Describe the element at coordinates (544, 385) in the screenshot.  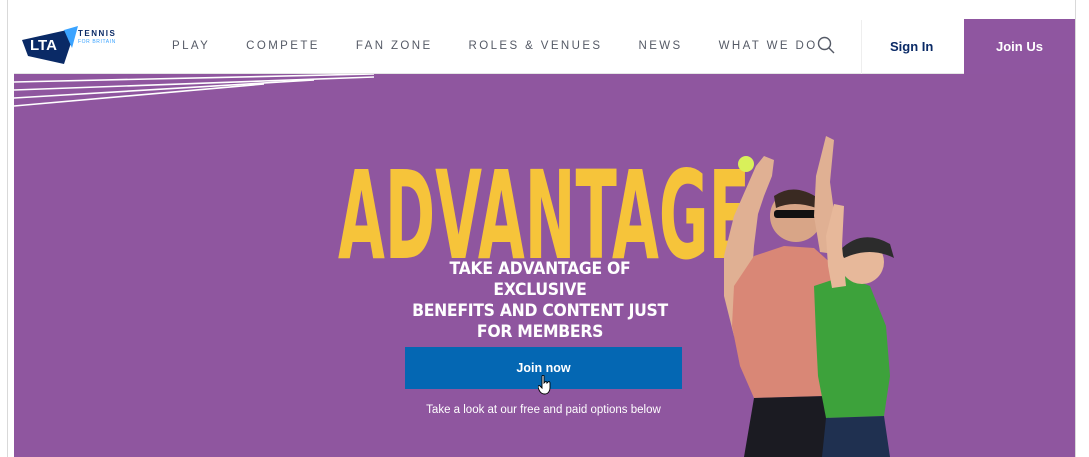
I see `hand-pointer-icon` at that location.